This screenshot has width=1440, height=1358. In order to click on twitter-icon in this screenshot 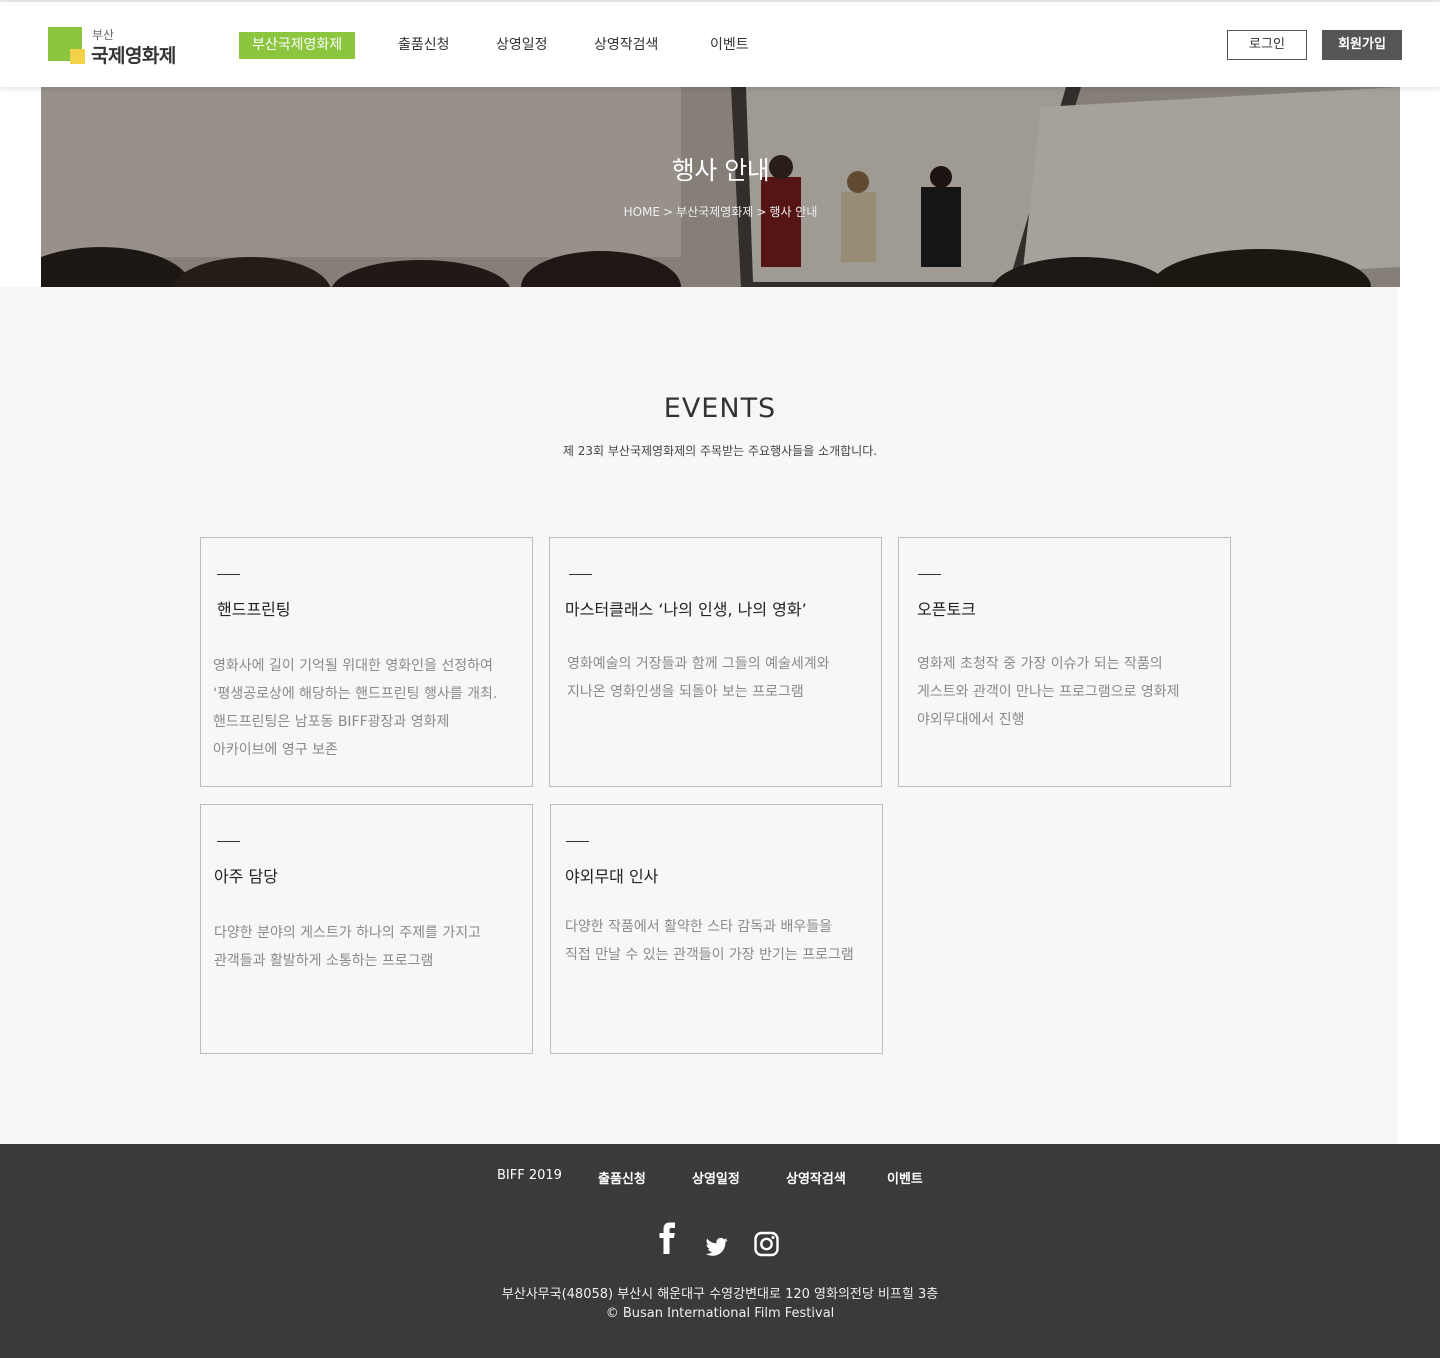, I will do `click(717, 1247)`.